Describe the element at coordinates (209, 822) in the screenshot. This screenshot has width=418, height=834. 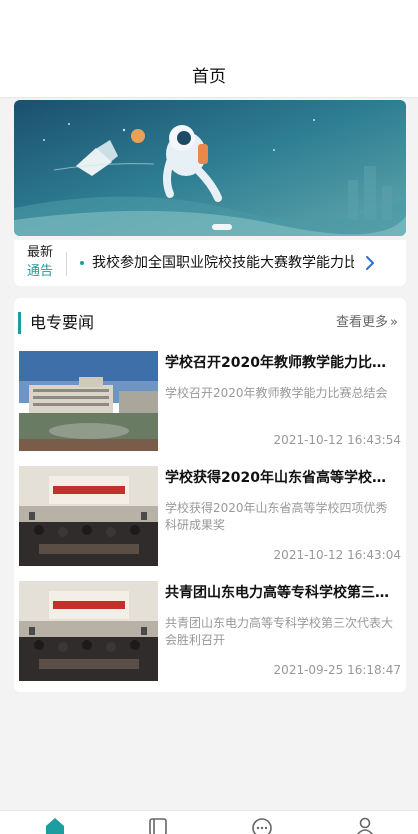
I see `bottom-tab-bar` at that location.